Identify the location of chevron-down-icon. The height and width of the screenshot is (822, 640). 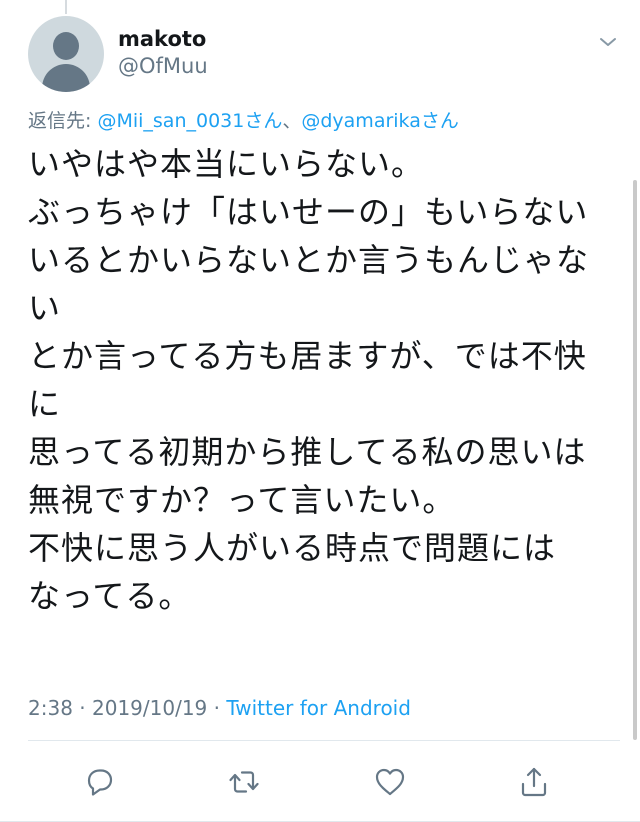
(608, 42).